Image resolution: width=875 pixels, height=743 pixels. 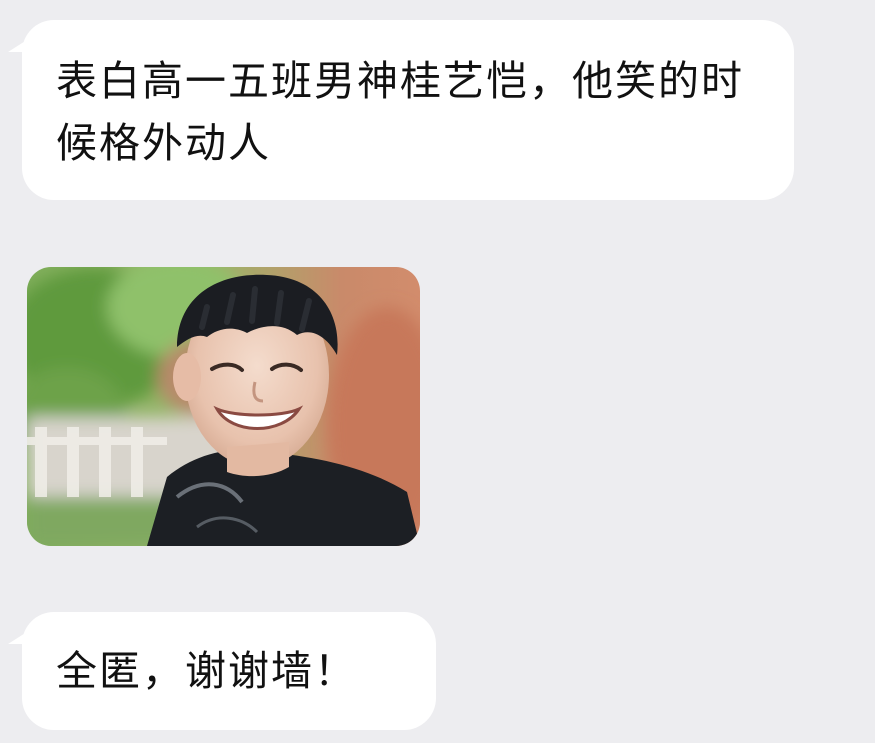 I want to click on message-text: 表白高一五班男神桂艺恺，他笑的时候格外动人, so click(x=400, y=112).